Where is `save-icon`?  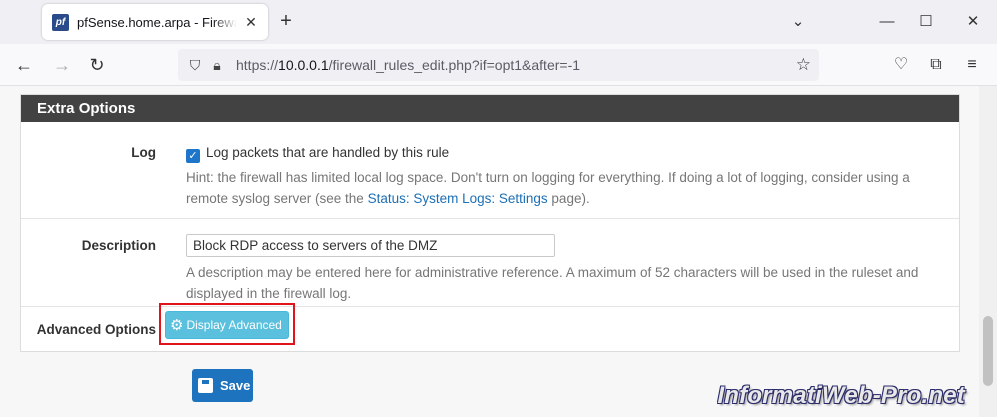
save-icon is located at coordinates (205, 385).